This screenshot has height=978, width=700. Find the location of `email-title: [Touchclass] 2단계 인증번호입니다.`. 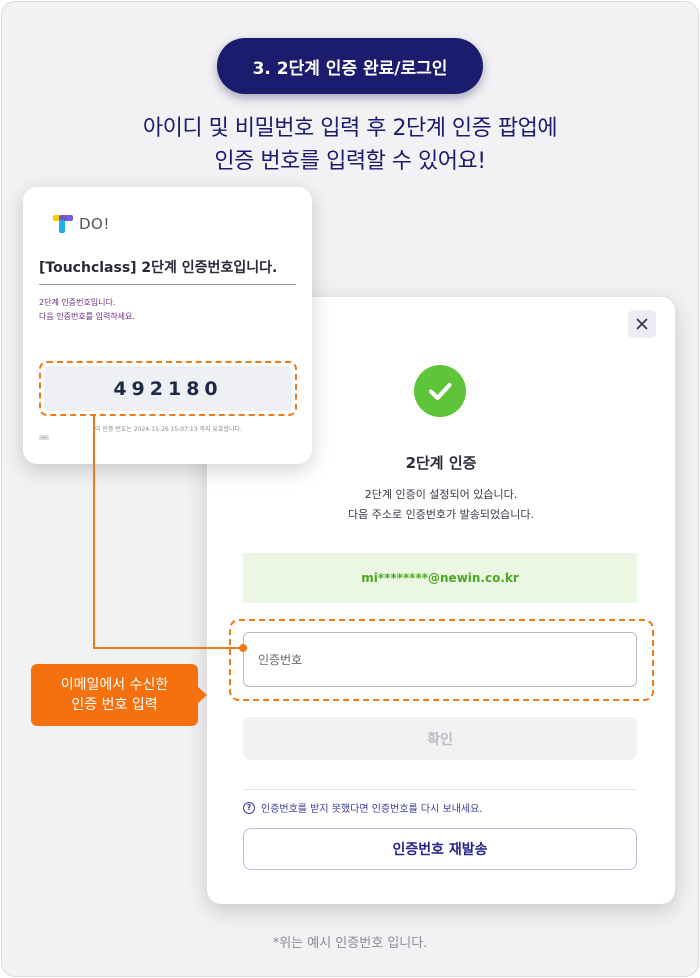

email-title: [Touchclass] 2단계 인증번호입니다. is located at coordinates (158, 268).